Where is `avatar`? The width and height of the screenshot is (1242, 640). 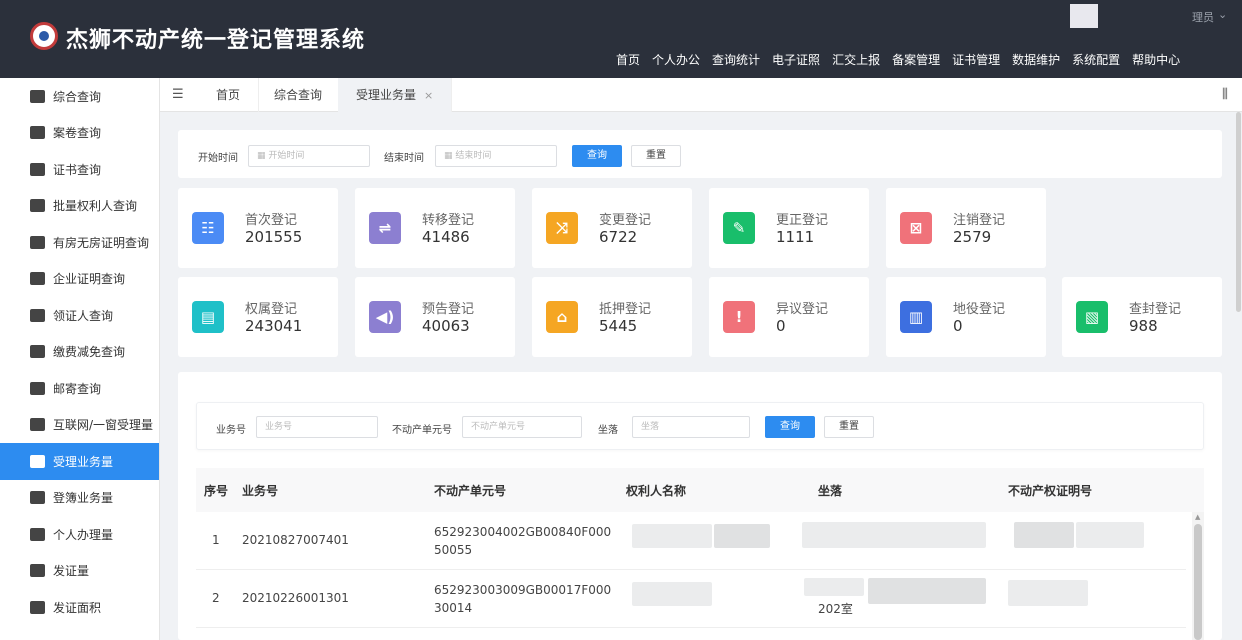
avatar is located at coordinates (1084, 16).